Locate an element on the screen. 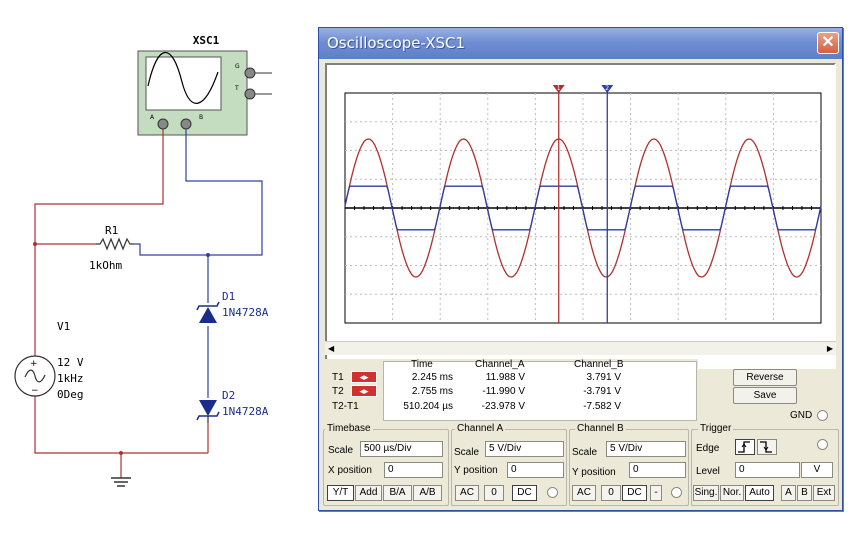 This screenshot has width=861, height=535. v1-voltage: 12 V is located at coordinates (70, 362).